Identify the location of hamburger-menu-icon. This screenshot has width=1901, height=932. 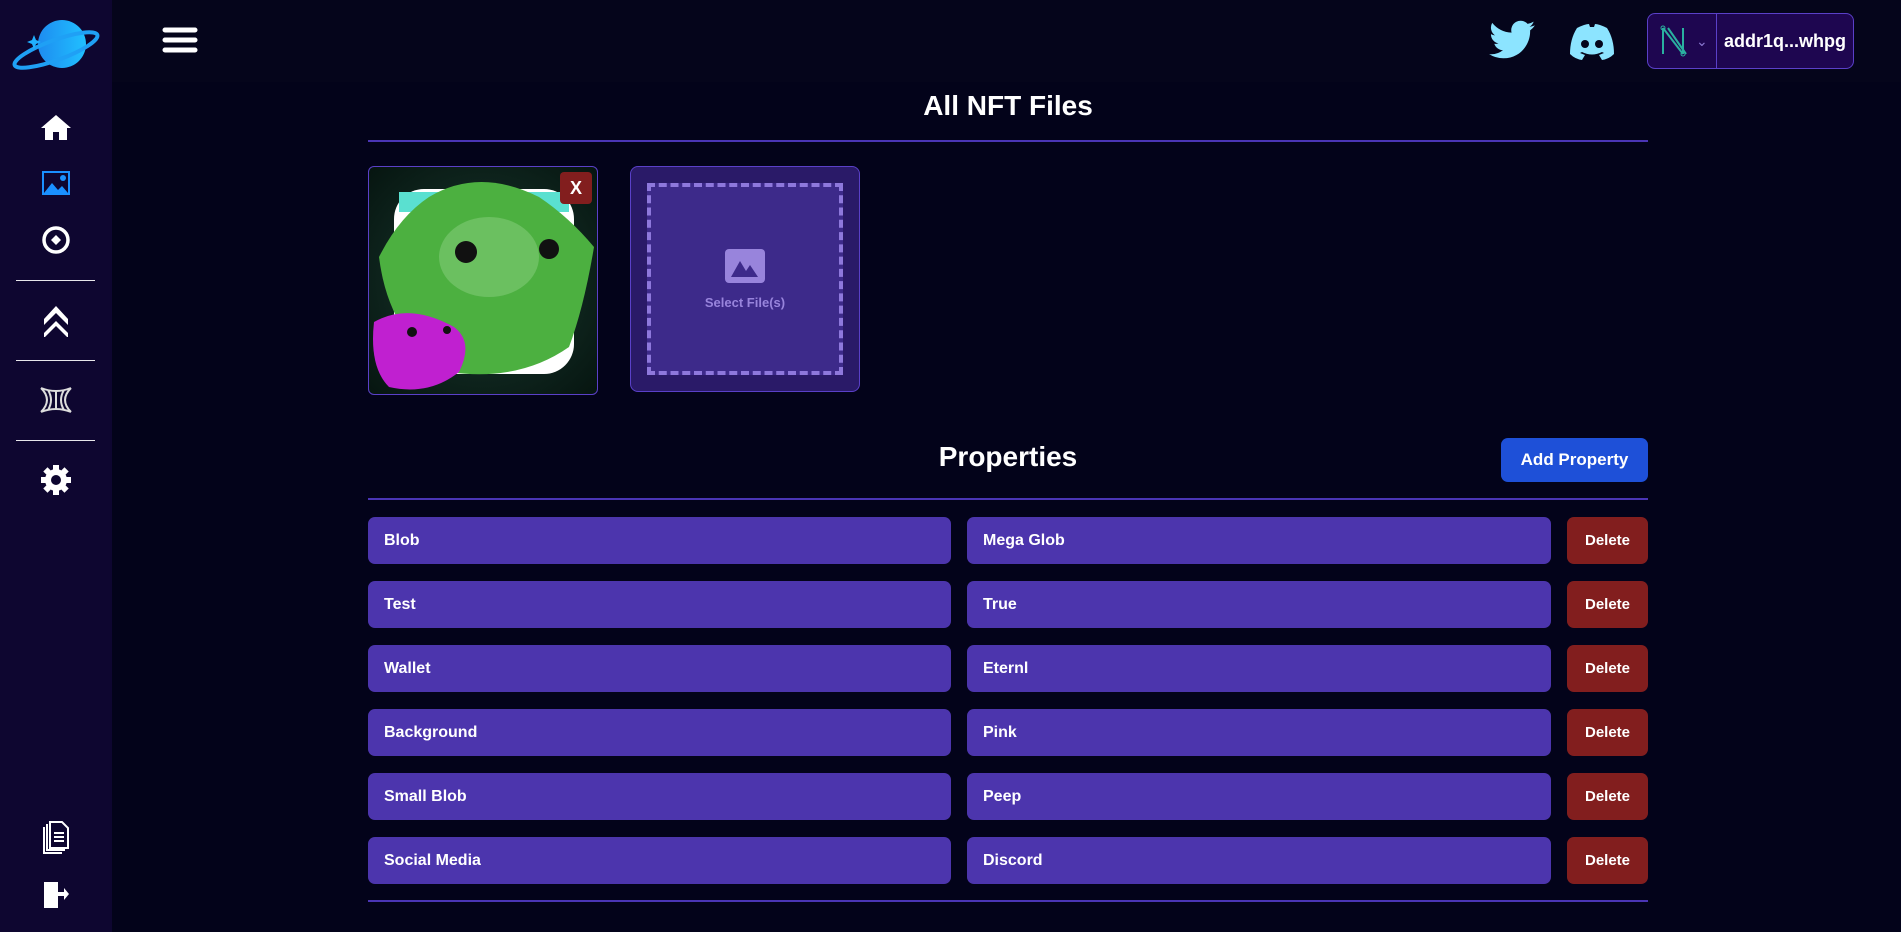
(180, 40).